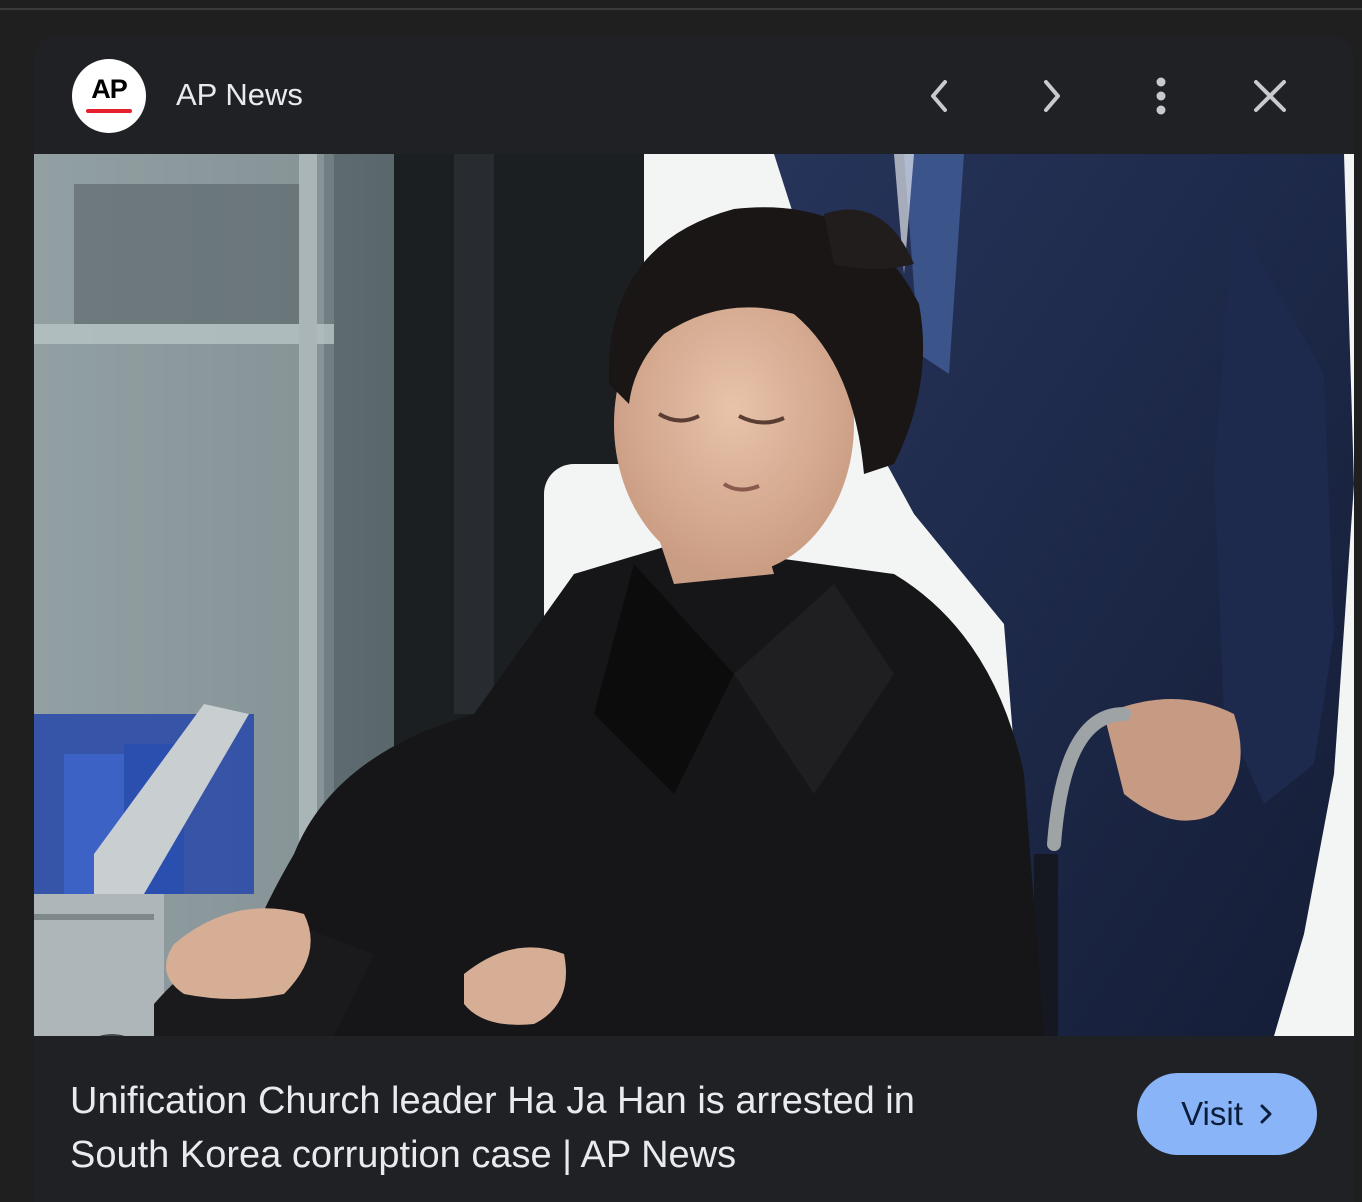  Describe the element at coordinates (239, 95) in the screenshot. I see `source-name: AP News` at that location.